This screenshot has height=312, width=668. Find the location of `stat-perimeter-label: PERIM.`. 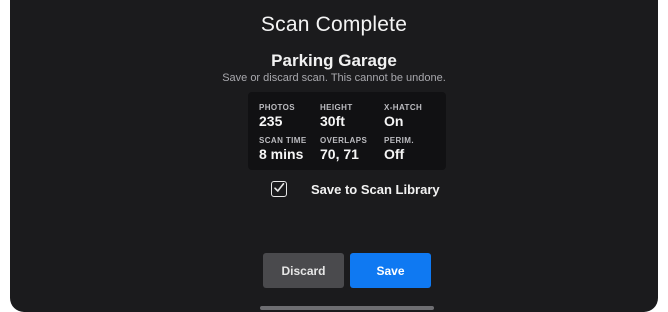

stat-perimeter-label: PERIM. is located at coordinates (399, 140).